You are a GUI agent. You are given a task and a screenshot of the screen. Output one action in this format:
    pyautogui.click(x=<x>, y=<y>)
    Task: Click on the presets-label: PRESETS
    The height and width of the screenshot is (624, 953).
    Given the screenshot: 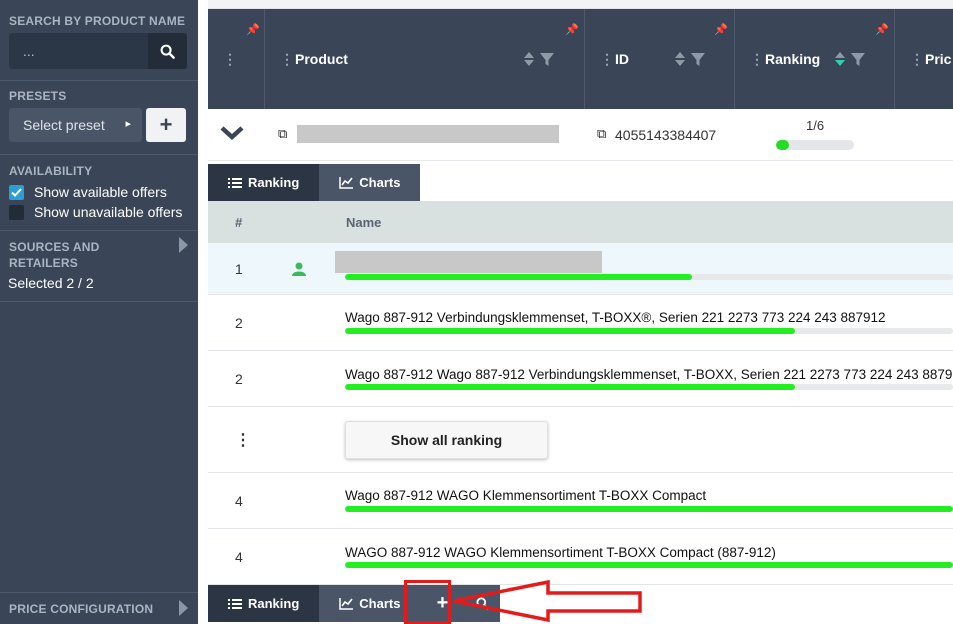 What is the action you would take?
    pyautogui.click(x=38, y=96)
    